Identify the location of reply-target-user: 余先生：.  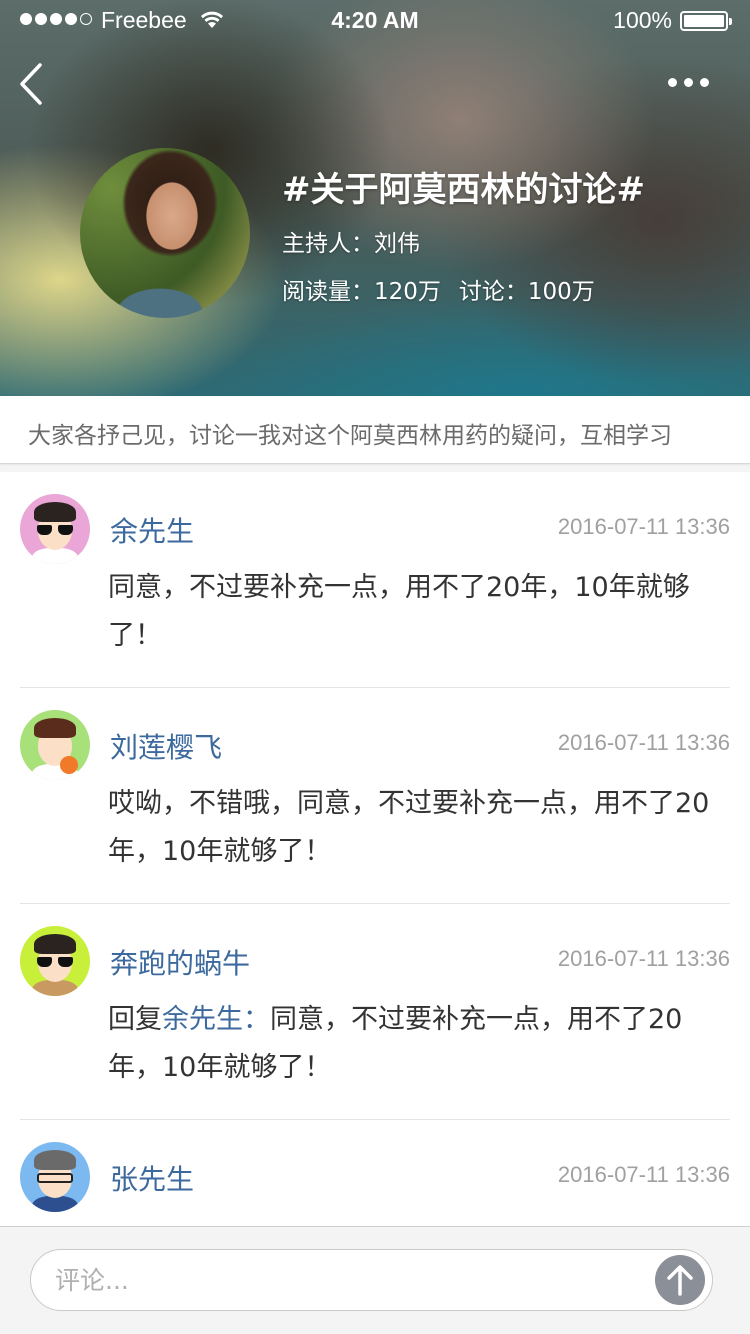
(216, 1019).